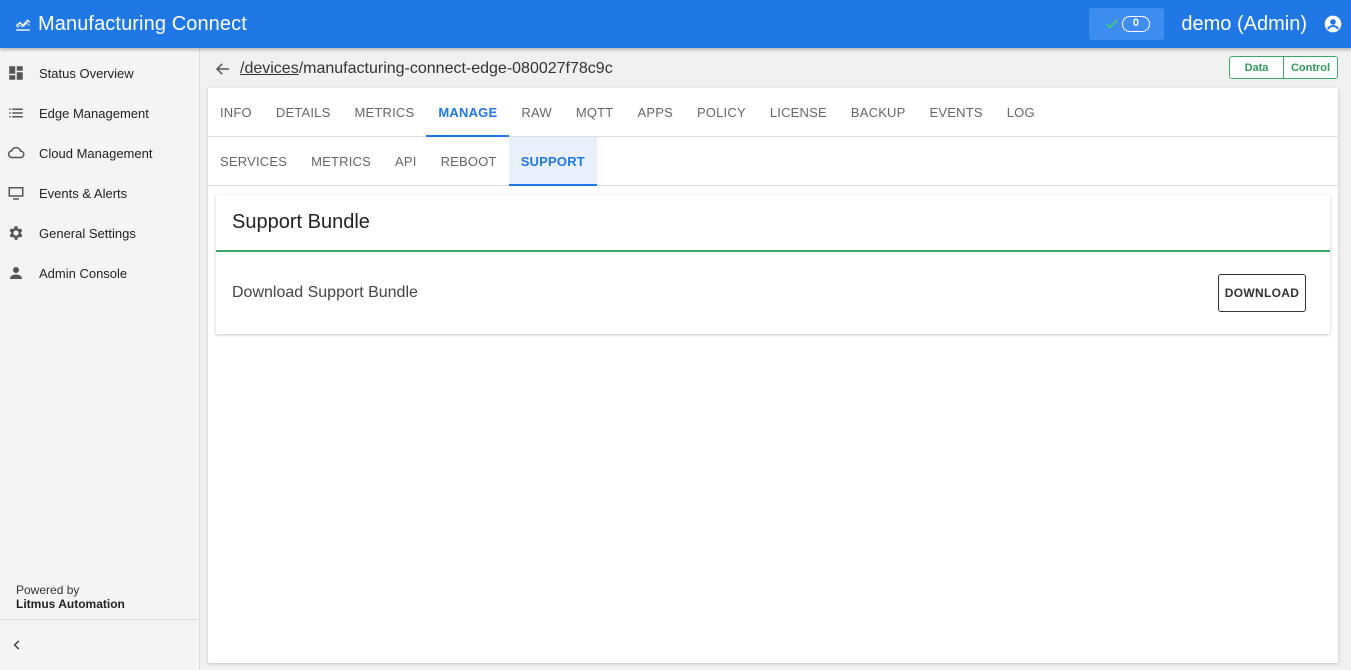 The height and width of the screenshot is (670, 1351). What do you see at coordinates (269, 69) in the screenshot?
I see `breadcrumb-devices-link: /devices` at bounding box center [269, 69].